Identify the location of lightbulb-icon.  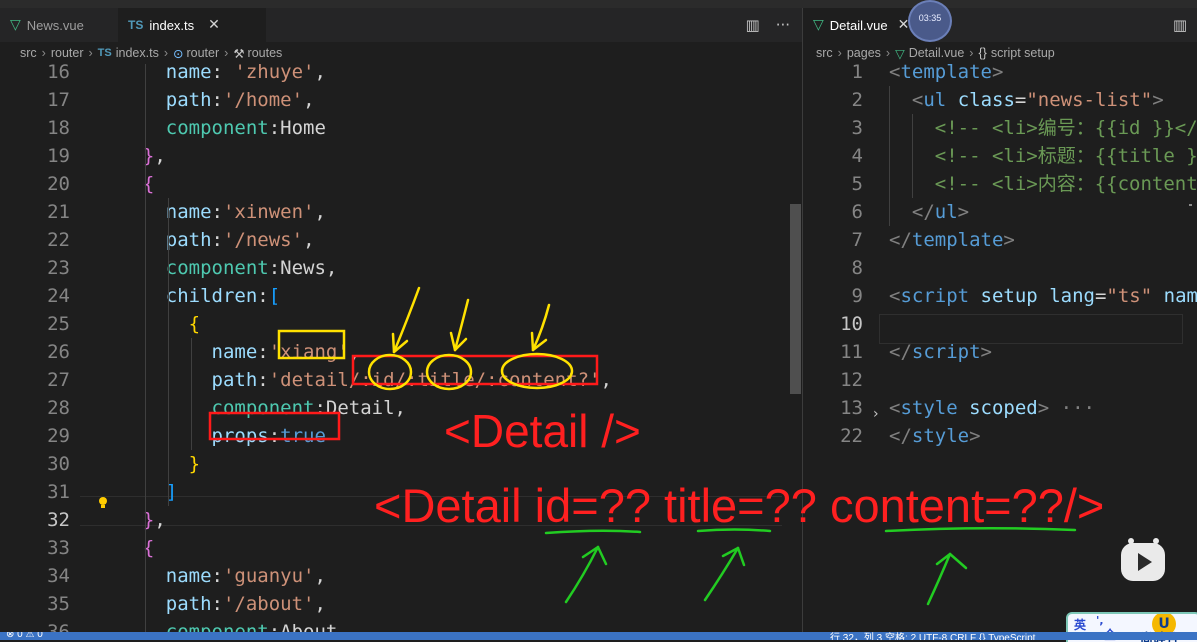
(103, 503).